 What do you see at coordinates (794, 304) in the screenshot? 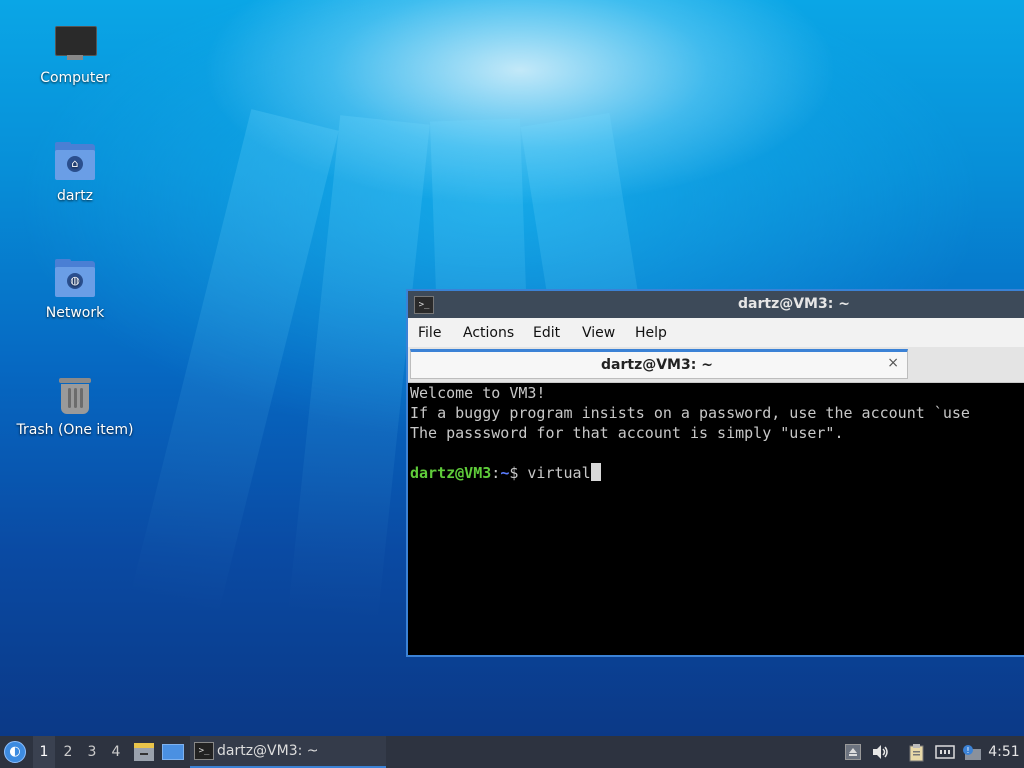
I see `window-title: dartz@VM3: ~` at bounding box center [794, 304].